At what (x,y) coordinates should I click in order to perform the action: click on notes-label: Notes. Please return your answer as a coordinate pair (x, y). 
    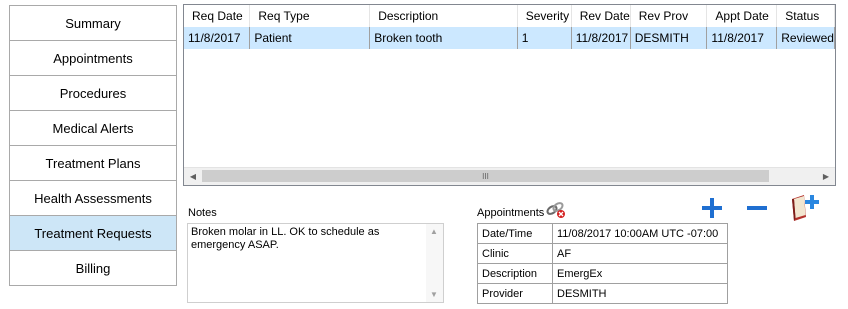
    Looking at the image, I should click on (202, 213).